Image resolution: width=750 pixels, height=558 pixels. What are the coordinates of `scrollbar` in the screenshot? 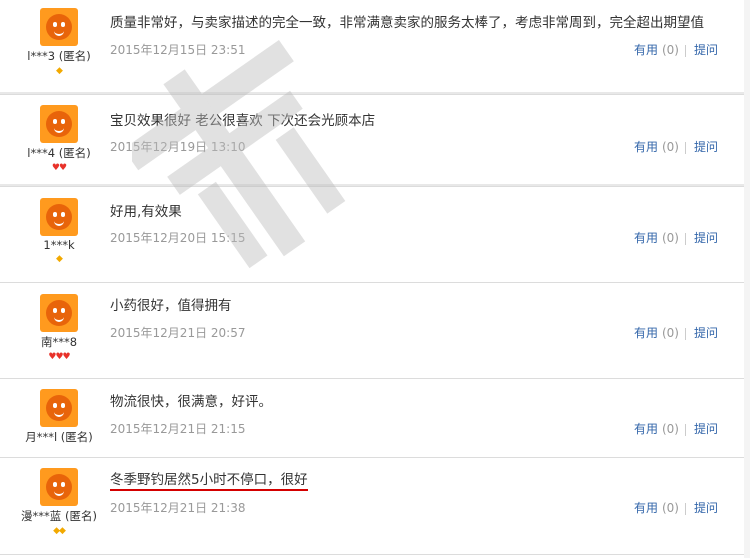 It's located at (747, 279).